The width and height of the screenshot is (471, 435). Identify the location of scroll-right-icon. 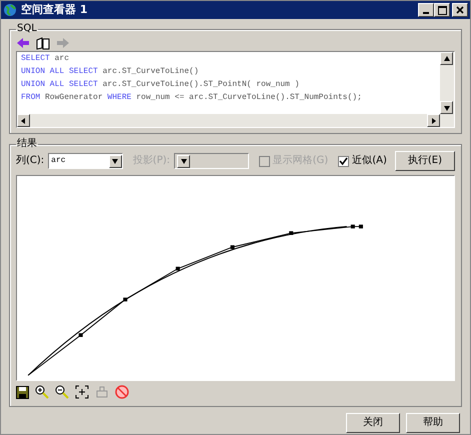
(434, 120).